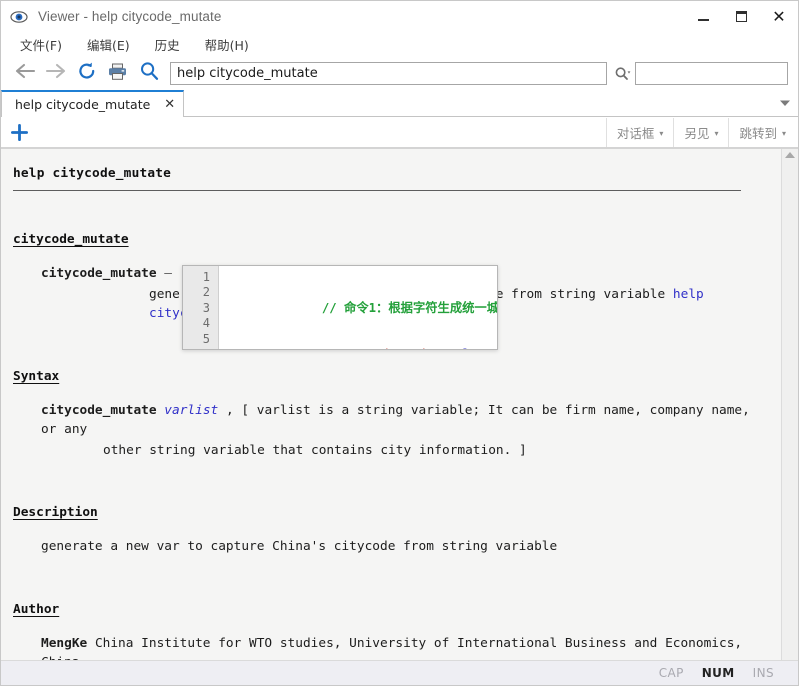  Describe the element at coordinates (388, 377) in the screenshot. I see `section-syntax: Syntax` at that location.